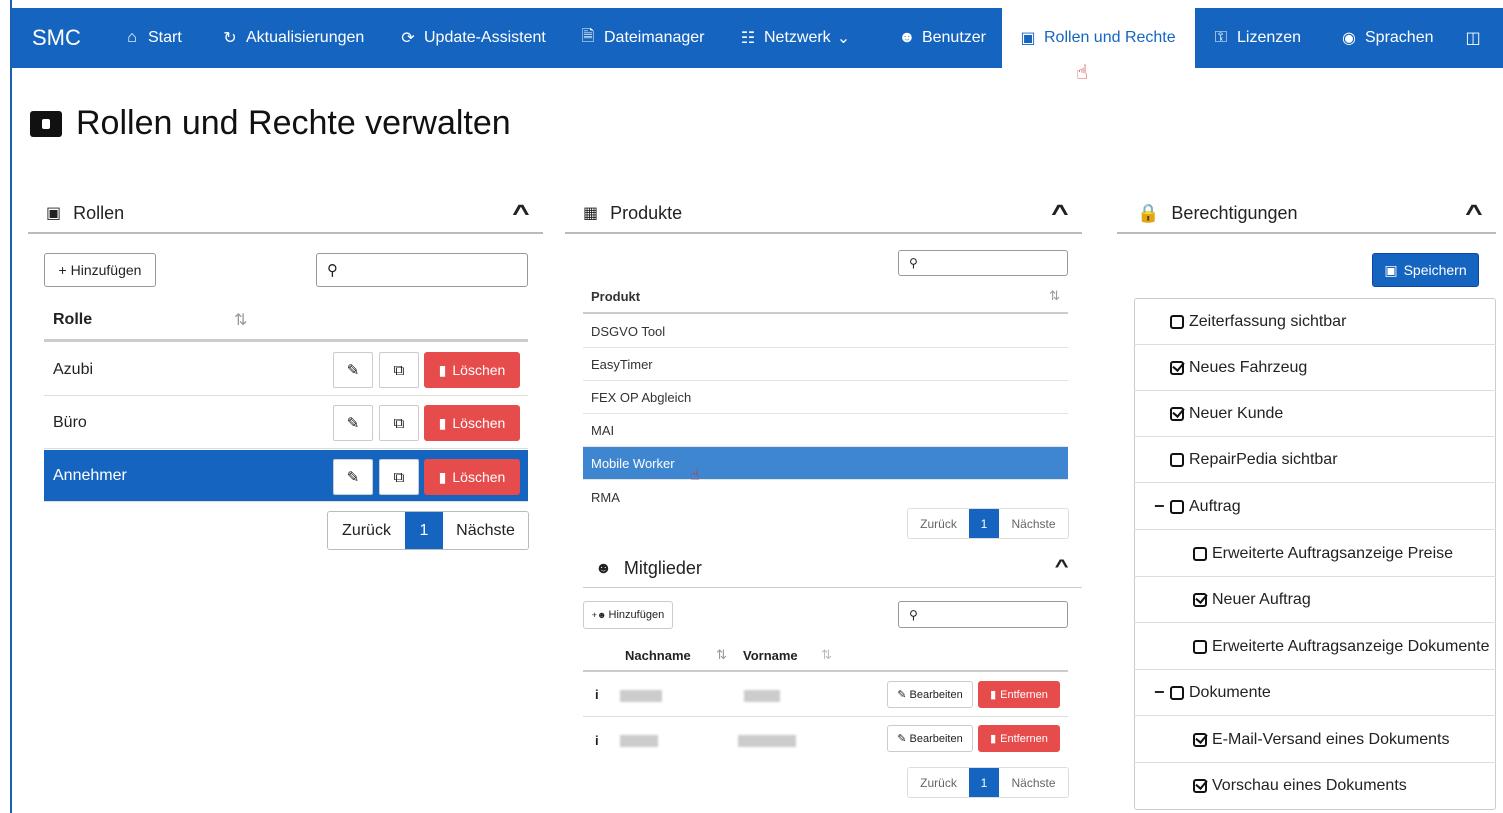 The width and height of the screenshot is (1503, 813). Describe the element at coordinates (1315, 786) in the screenshot. I see `permission-item: Vorschau eines Dokuments` at that location.